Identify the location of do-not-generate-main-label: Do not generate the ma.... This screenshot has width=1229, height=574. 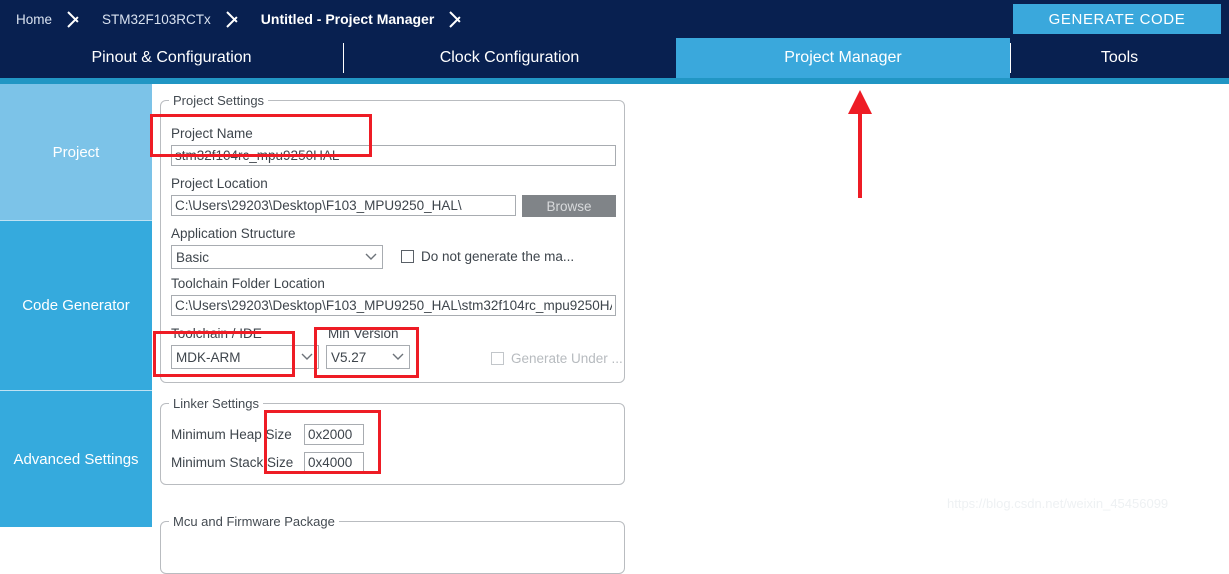
(498, 256).